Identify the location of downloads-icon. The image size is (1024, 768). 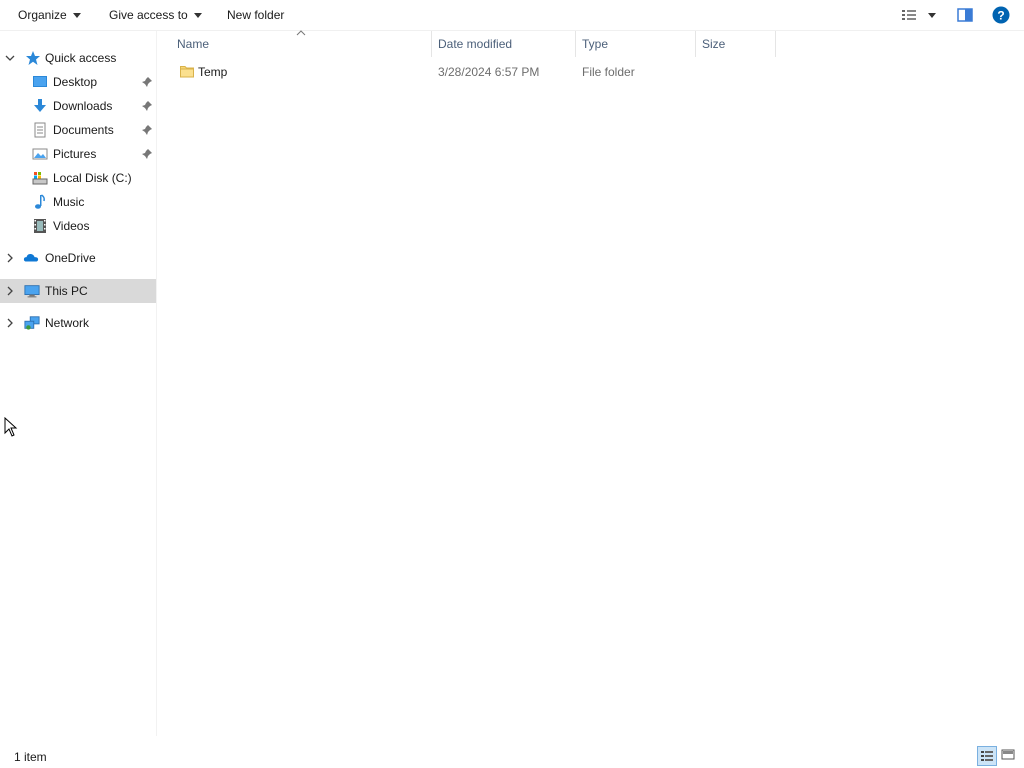
(40, 105).